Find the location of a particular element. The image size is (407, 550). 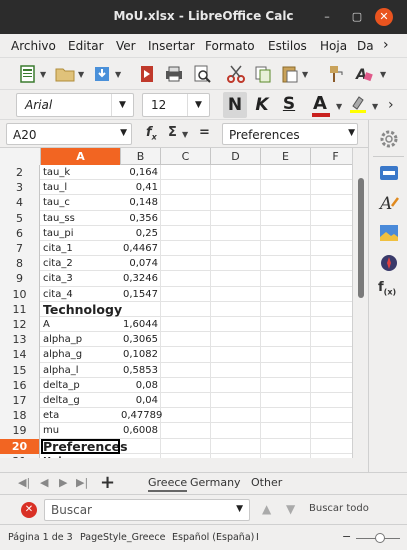

gear-icon is located at coordinates (389, 139).